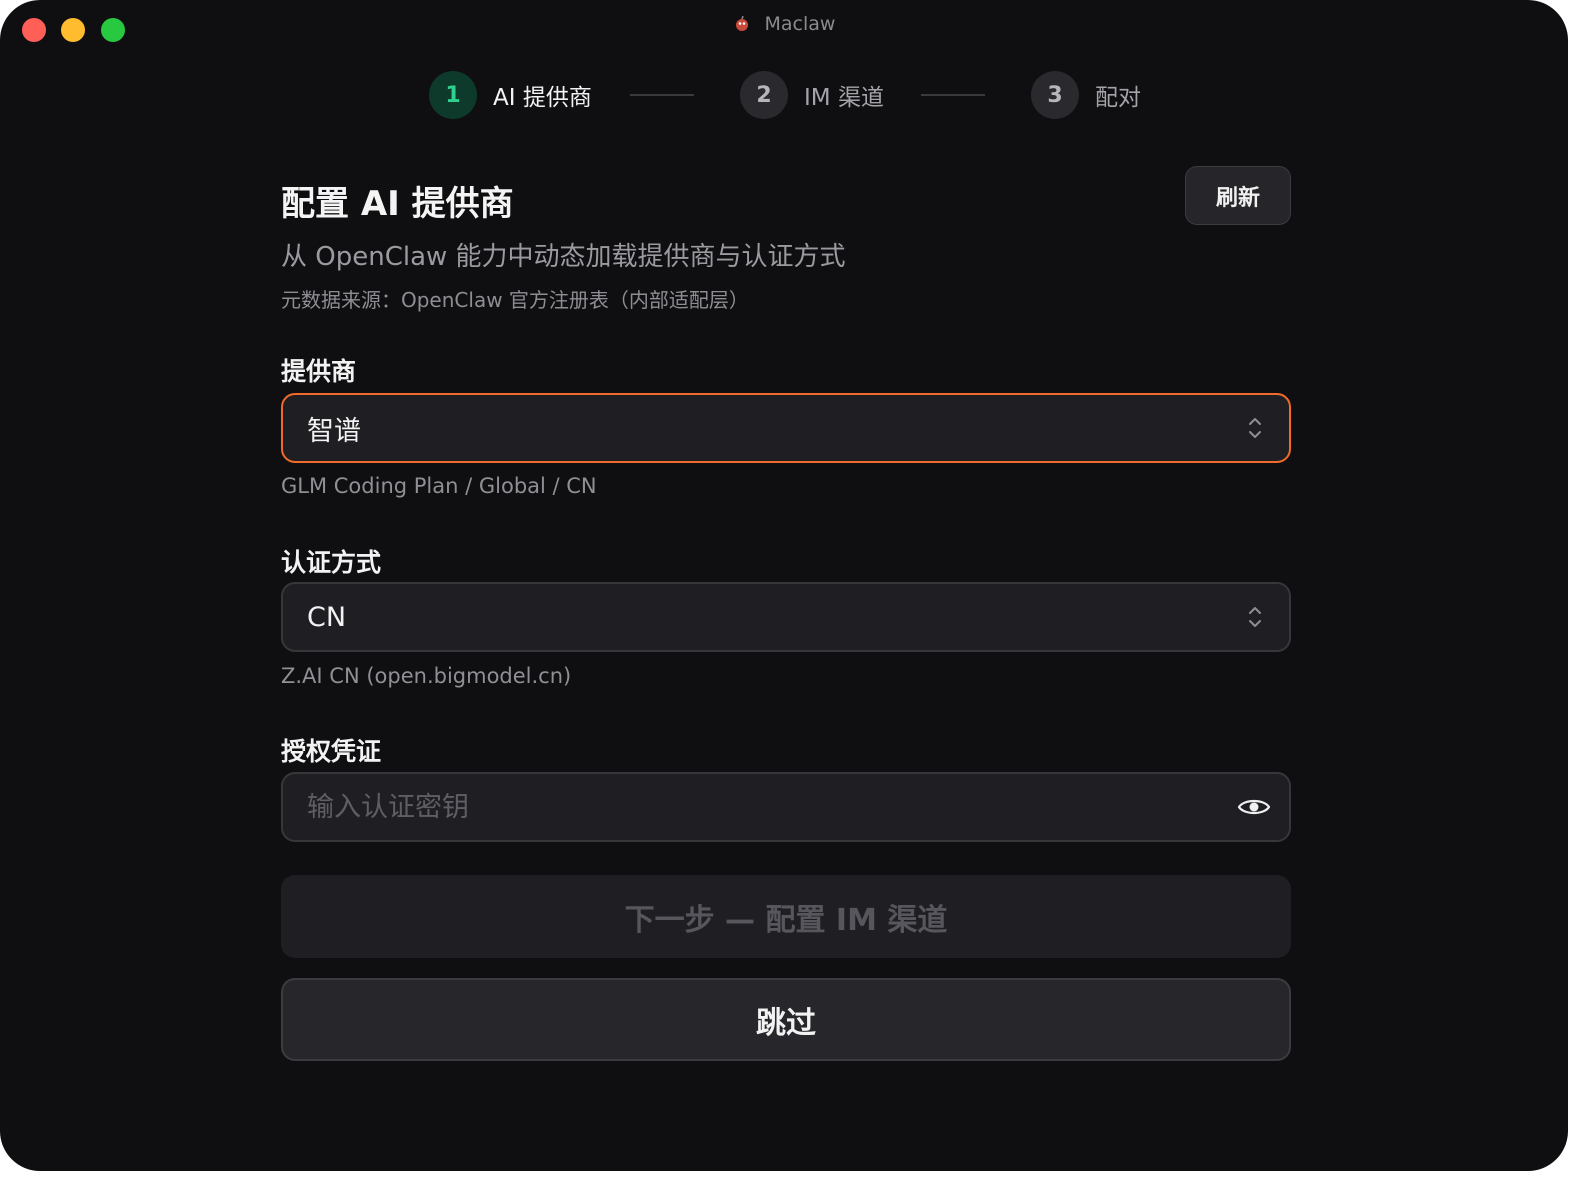 The height and width of the screenshot is (1186, 1588). I want to click on titlebar: Maclaw, so click(784, 24).